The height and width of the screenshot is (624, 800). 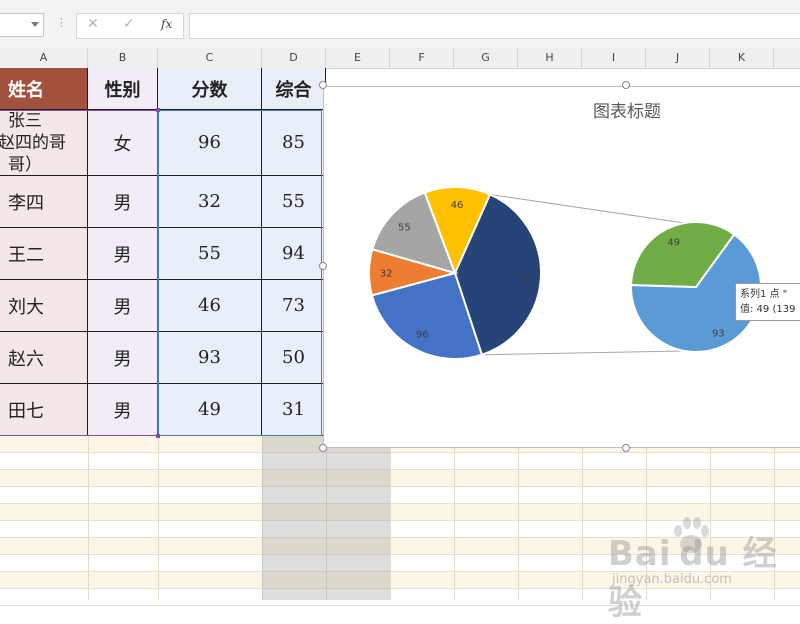 I want to click on name-line: 张三, so click(x=25, y=120).